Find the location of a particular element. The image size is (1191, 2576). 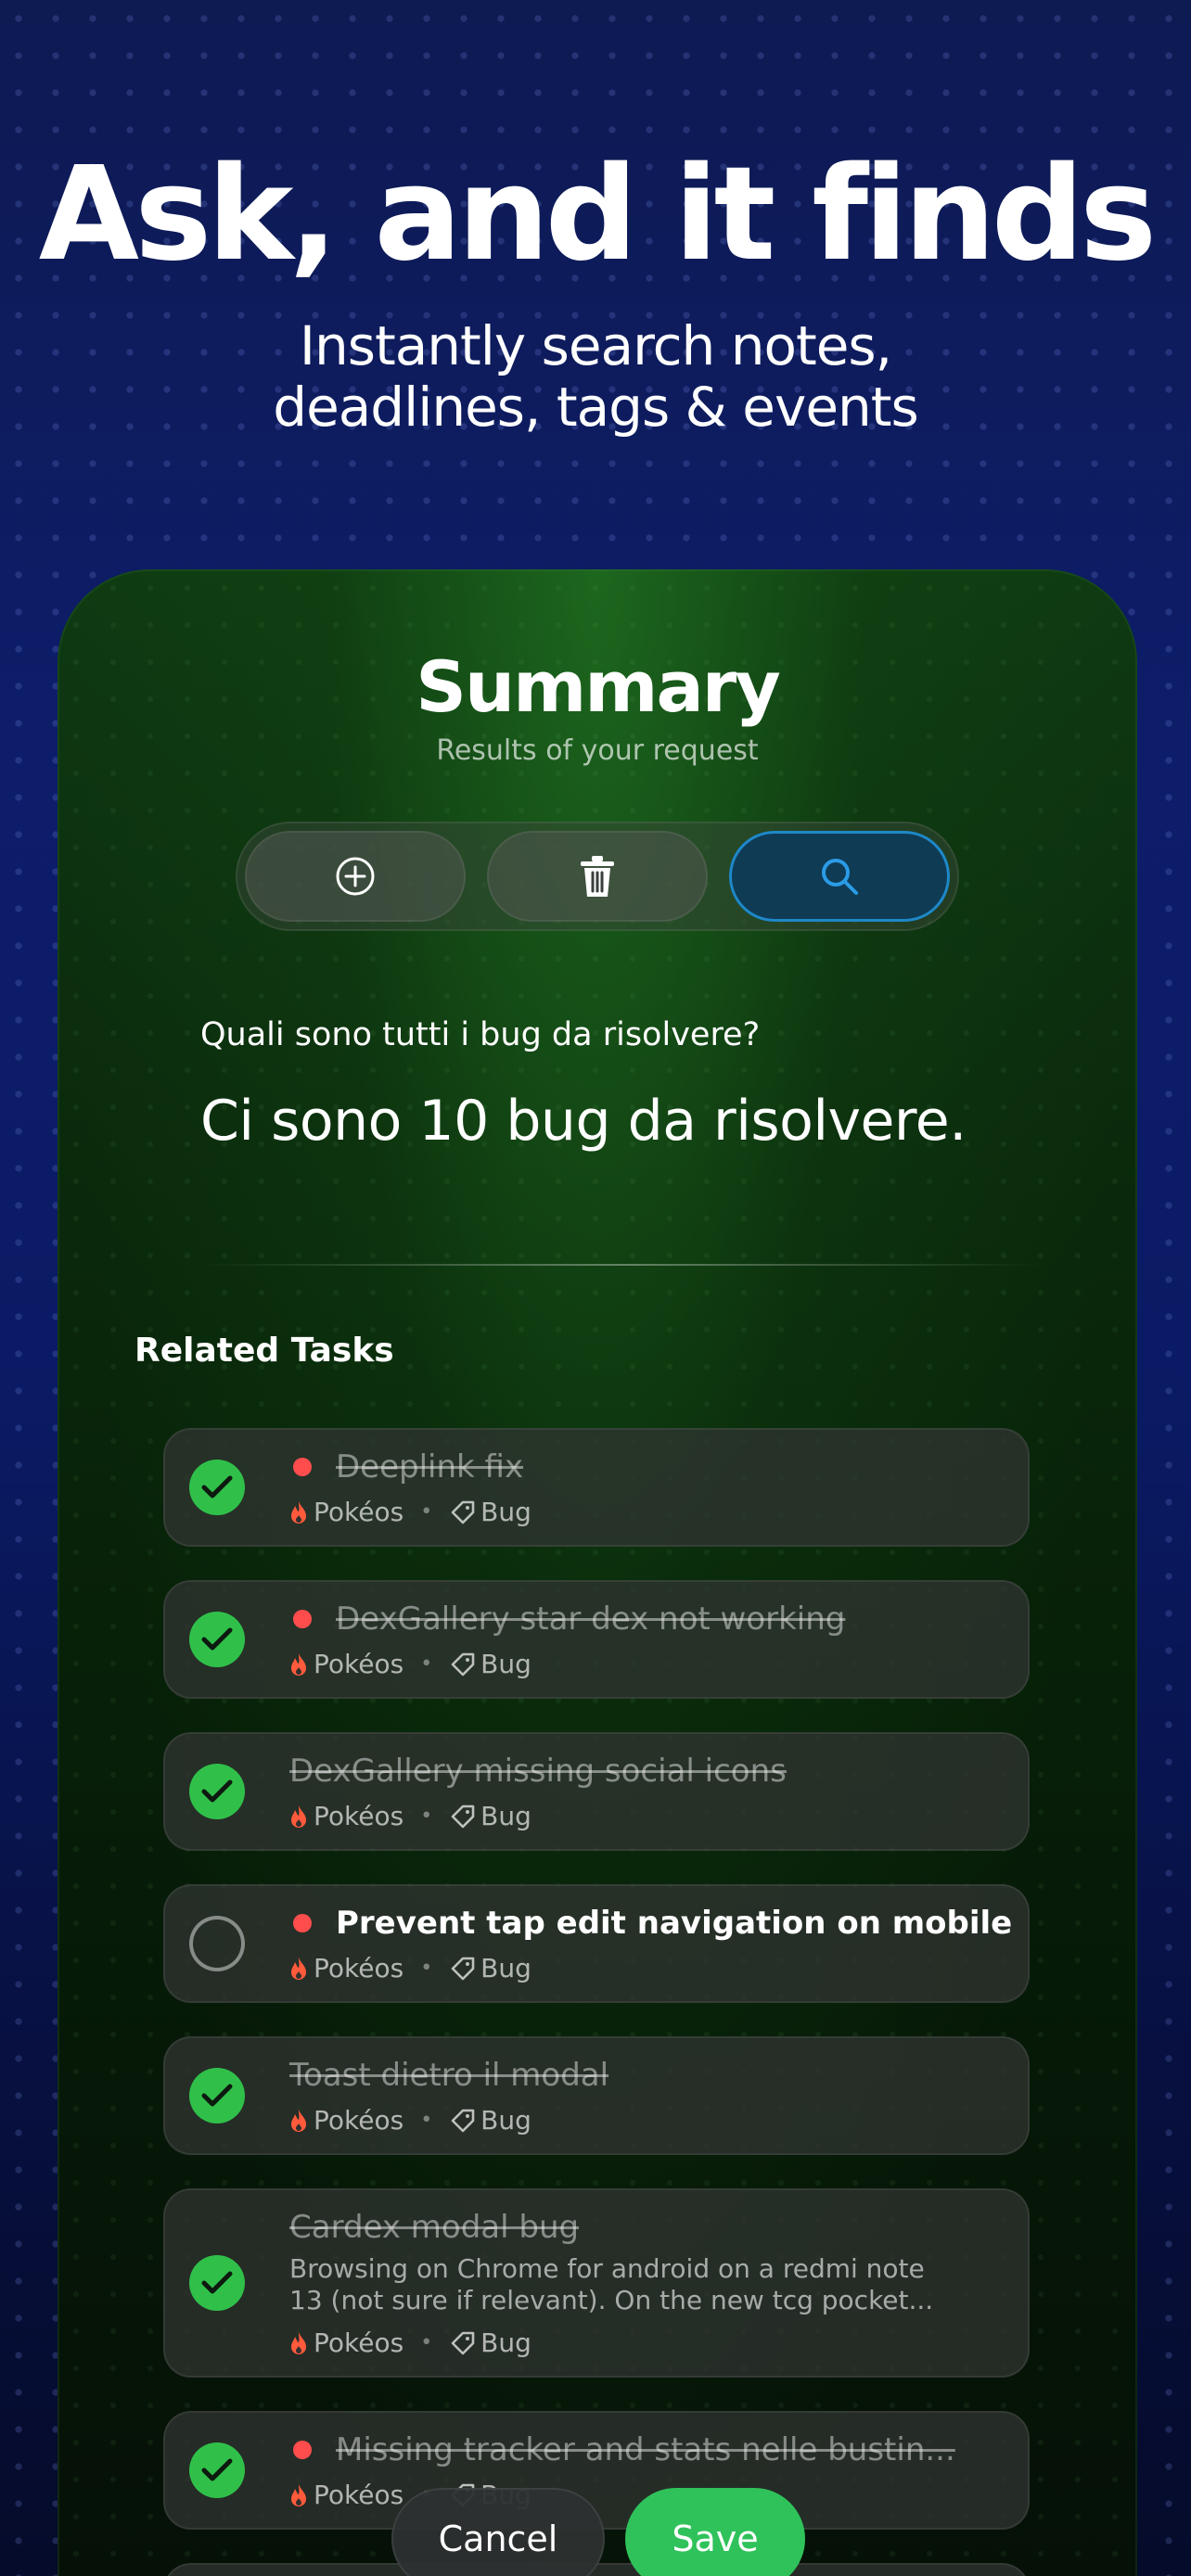

add-button is located at coordinates (355, 876).